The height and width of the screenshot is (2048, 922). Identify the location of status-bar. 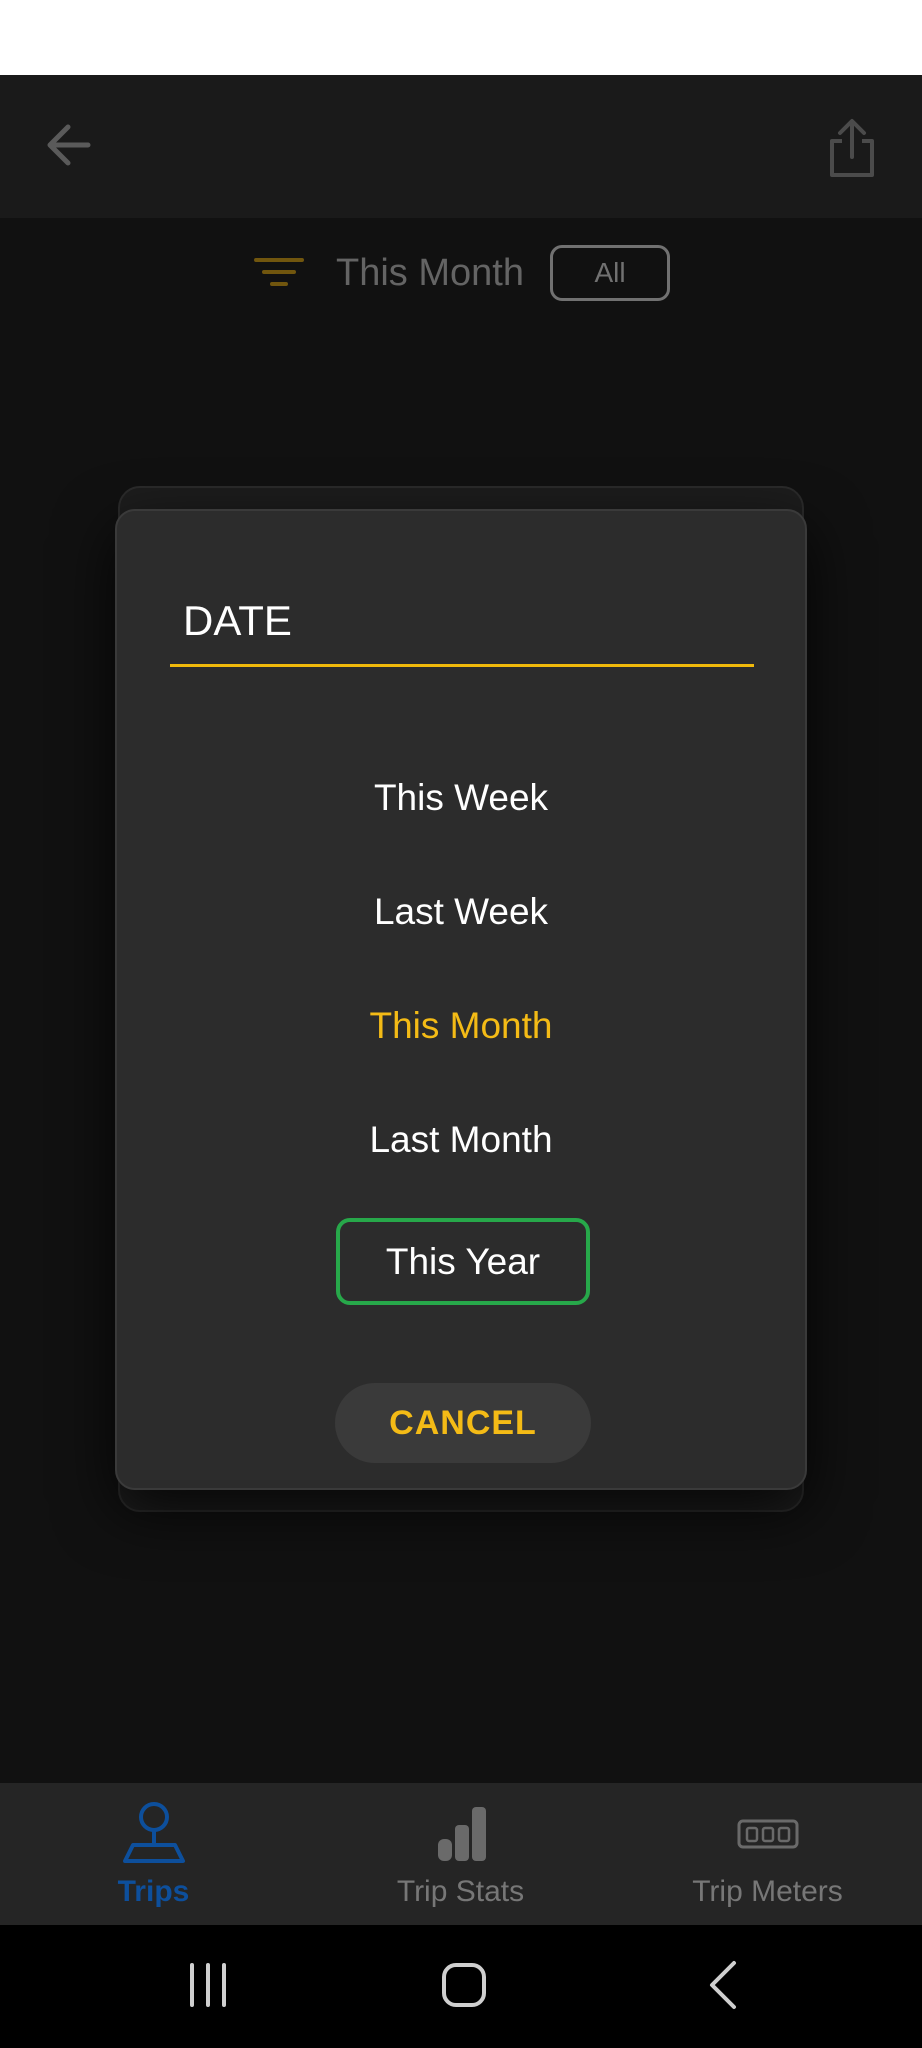
(461, 37).